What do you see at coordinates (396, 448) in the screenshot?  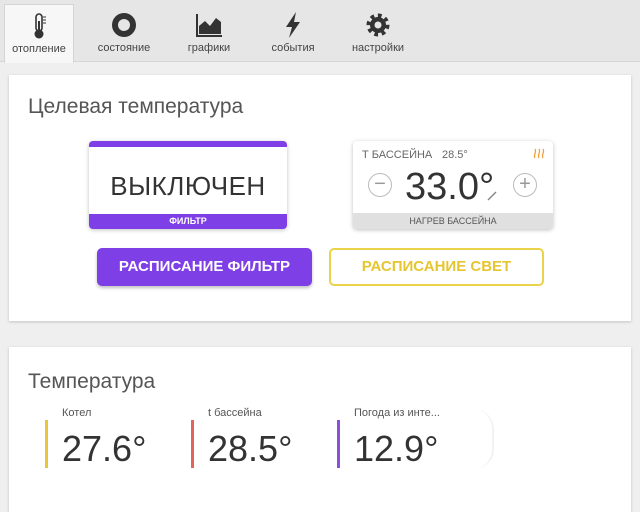 I see `readout-value: 12.9°` at bounding box center [396, 448].